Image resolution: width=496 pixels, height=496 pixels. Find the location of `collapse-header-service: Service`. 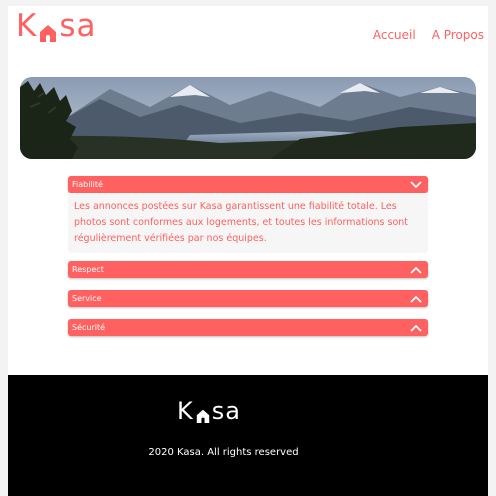

collapse-header-service: Service is located at coordinates (248, 298).